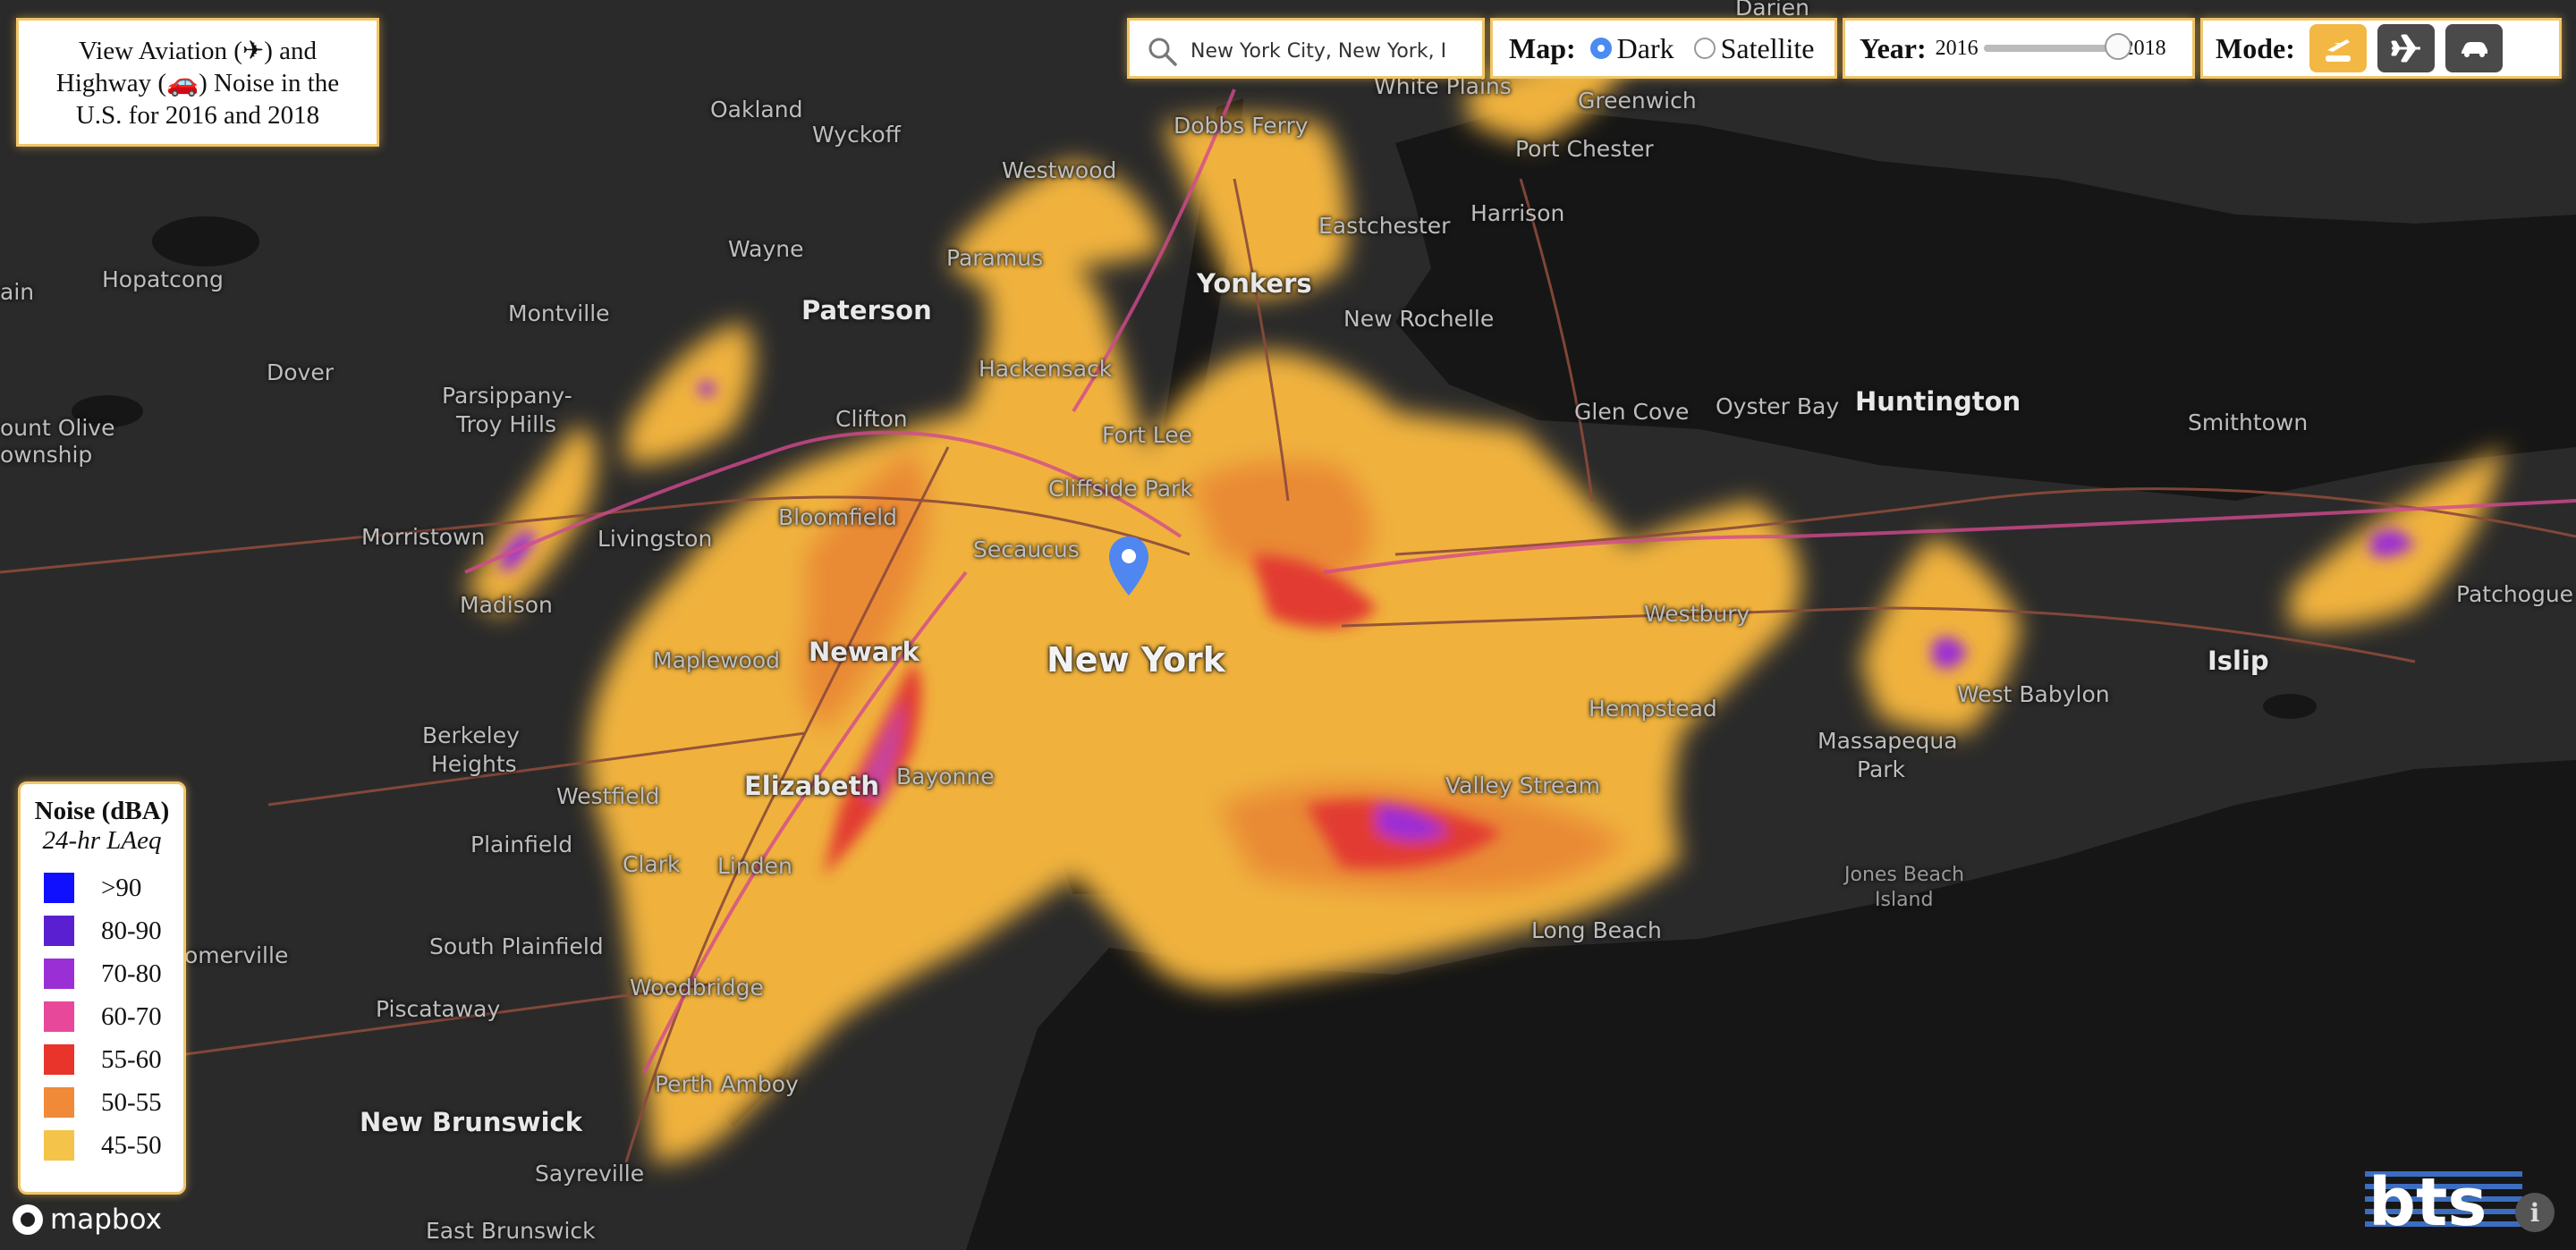 The image size is (2576, 1250). What do you see at coordinates (300, 372) in the screenshot?
I see `place-label: Dover` at bounding box center [300, 372].